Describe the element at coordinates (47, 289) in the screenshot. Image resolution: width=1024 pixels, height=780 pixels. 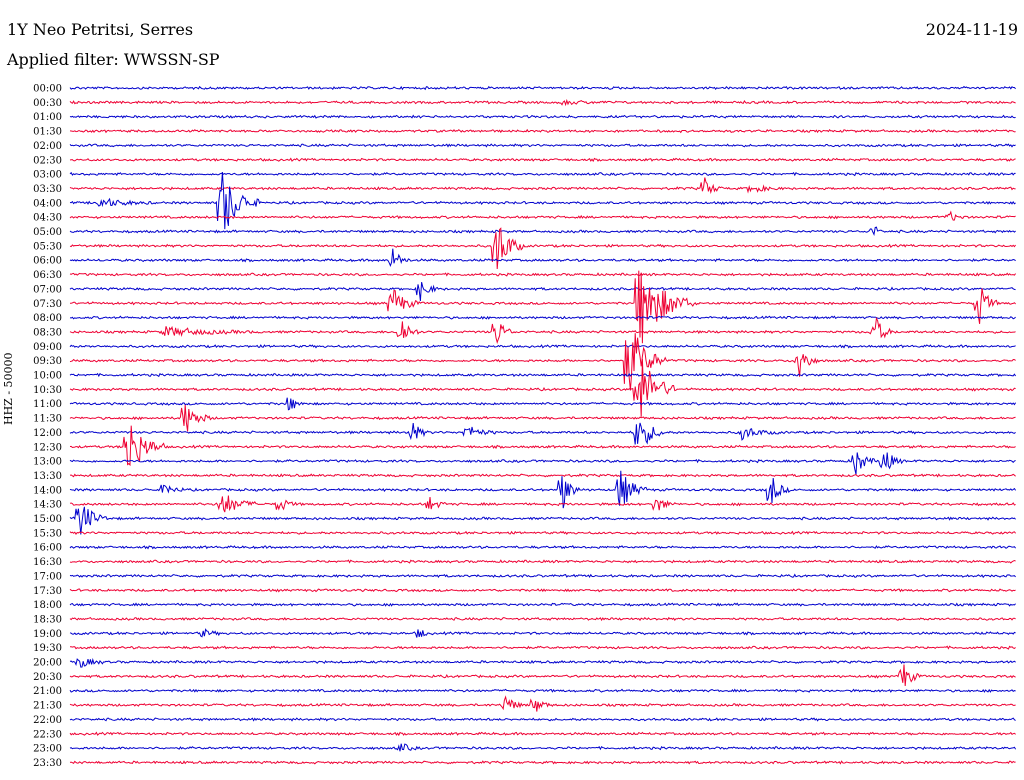
I see `time-tick-label: 07:00` at that location.